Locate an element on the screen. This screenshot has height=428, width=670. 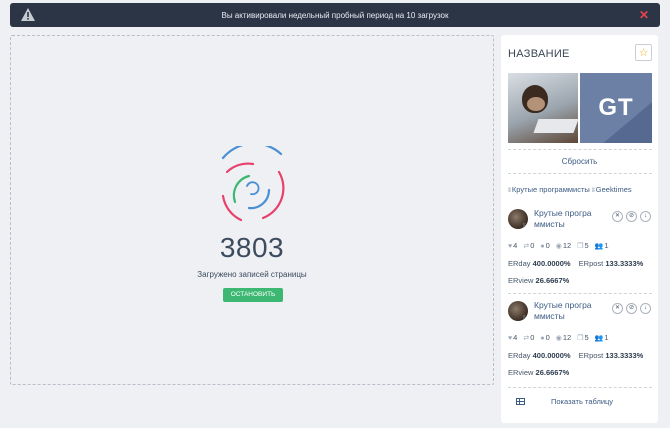
group-link-geektimes: Geektimes is located at coordinates (614, 189).